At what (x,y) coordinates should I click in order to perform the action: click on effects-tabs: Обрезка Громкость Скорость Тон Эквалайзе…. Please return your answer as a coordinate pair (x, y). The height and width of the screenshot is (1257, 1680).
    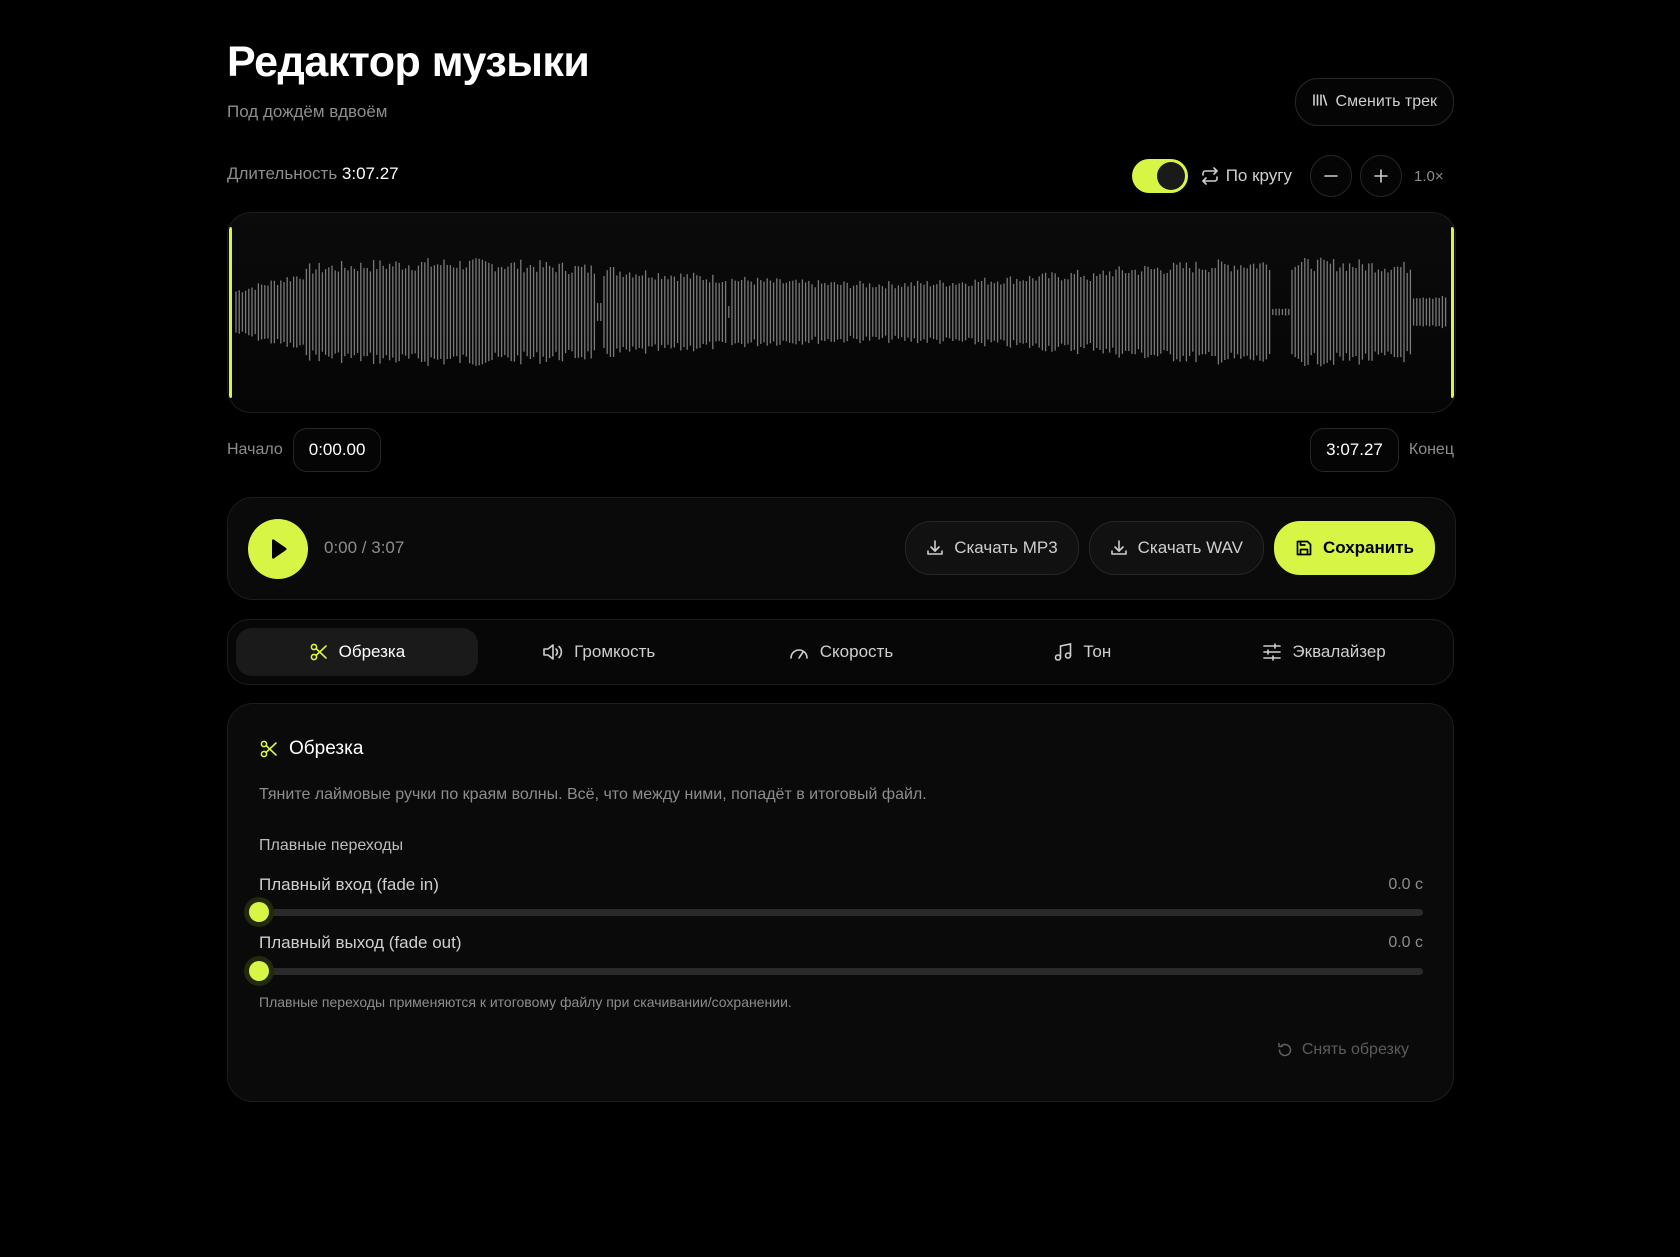
    Looking at the image, I should click on (840, 652).